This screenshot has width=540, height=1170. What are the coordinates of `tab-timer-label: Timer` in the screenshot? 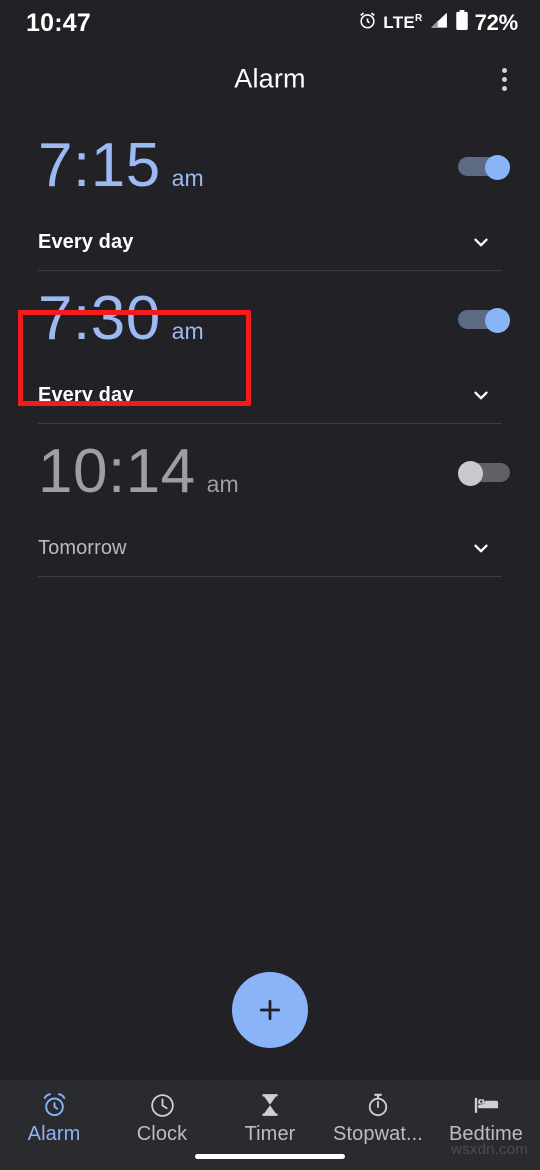 It's located at (270, 1134).